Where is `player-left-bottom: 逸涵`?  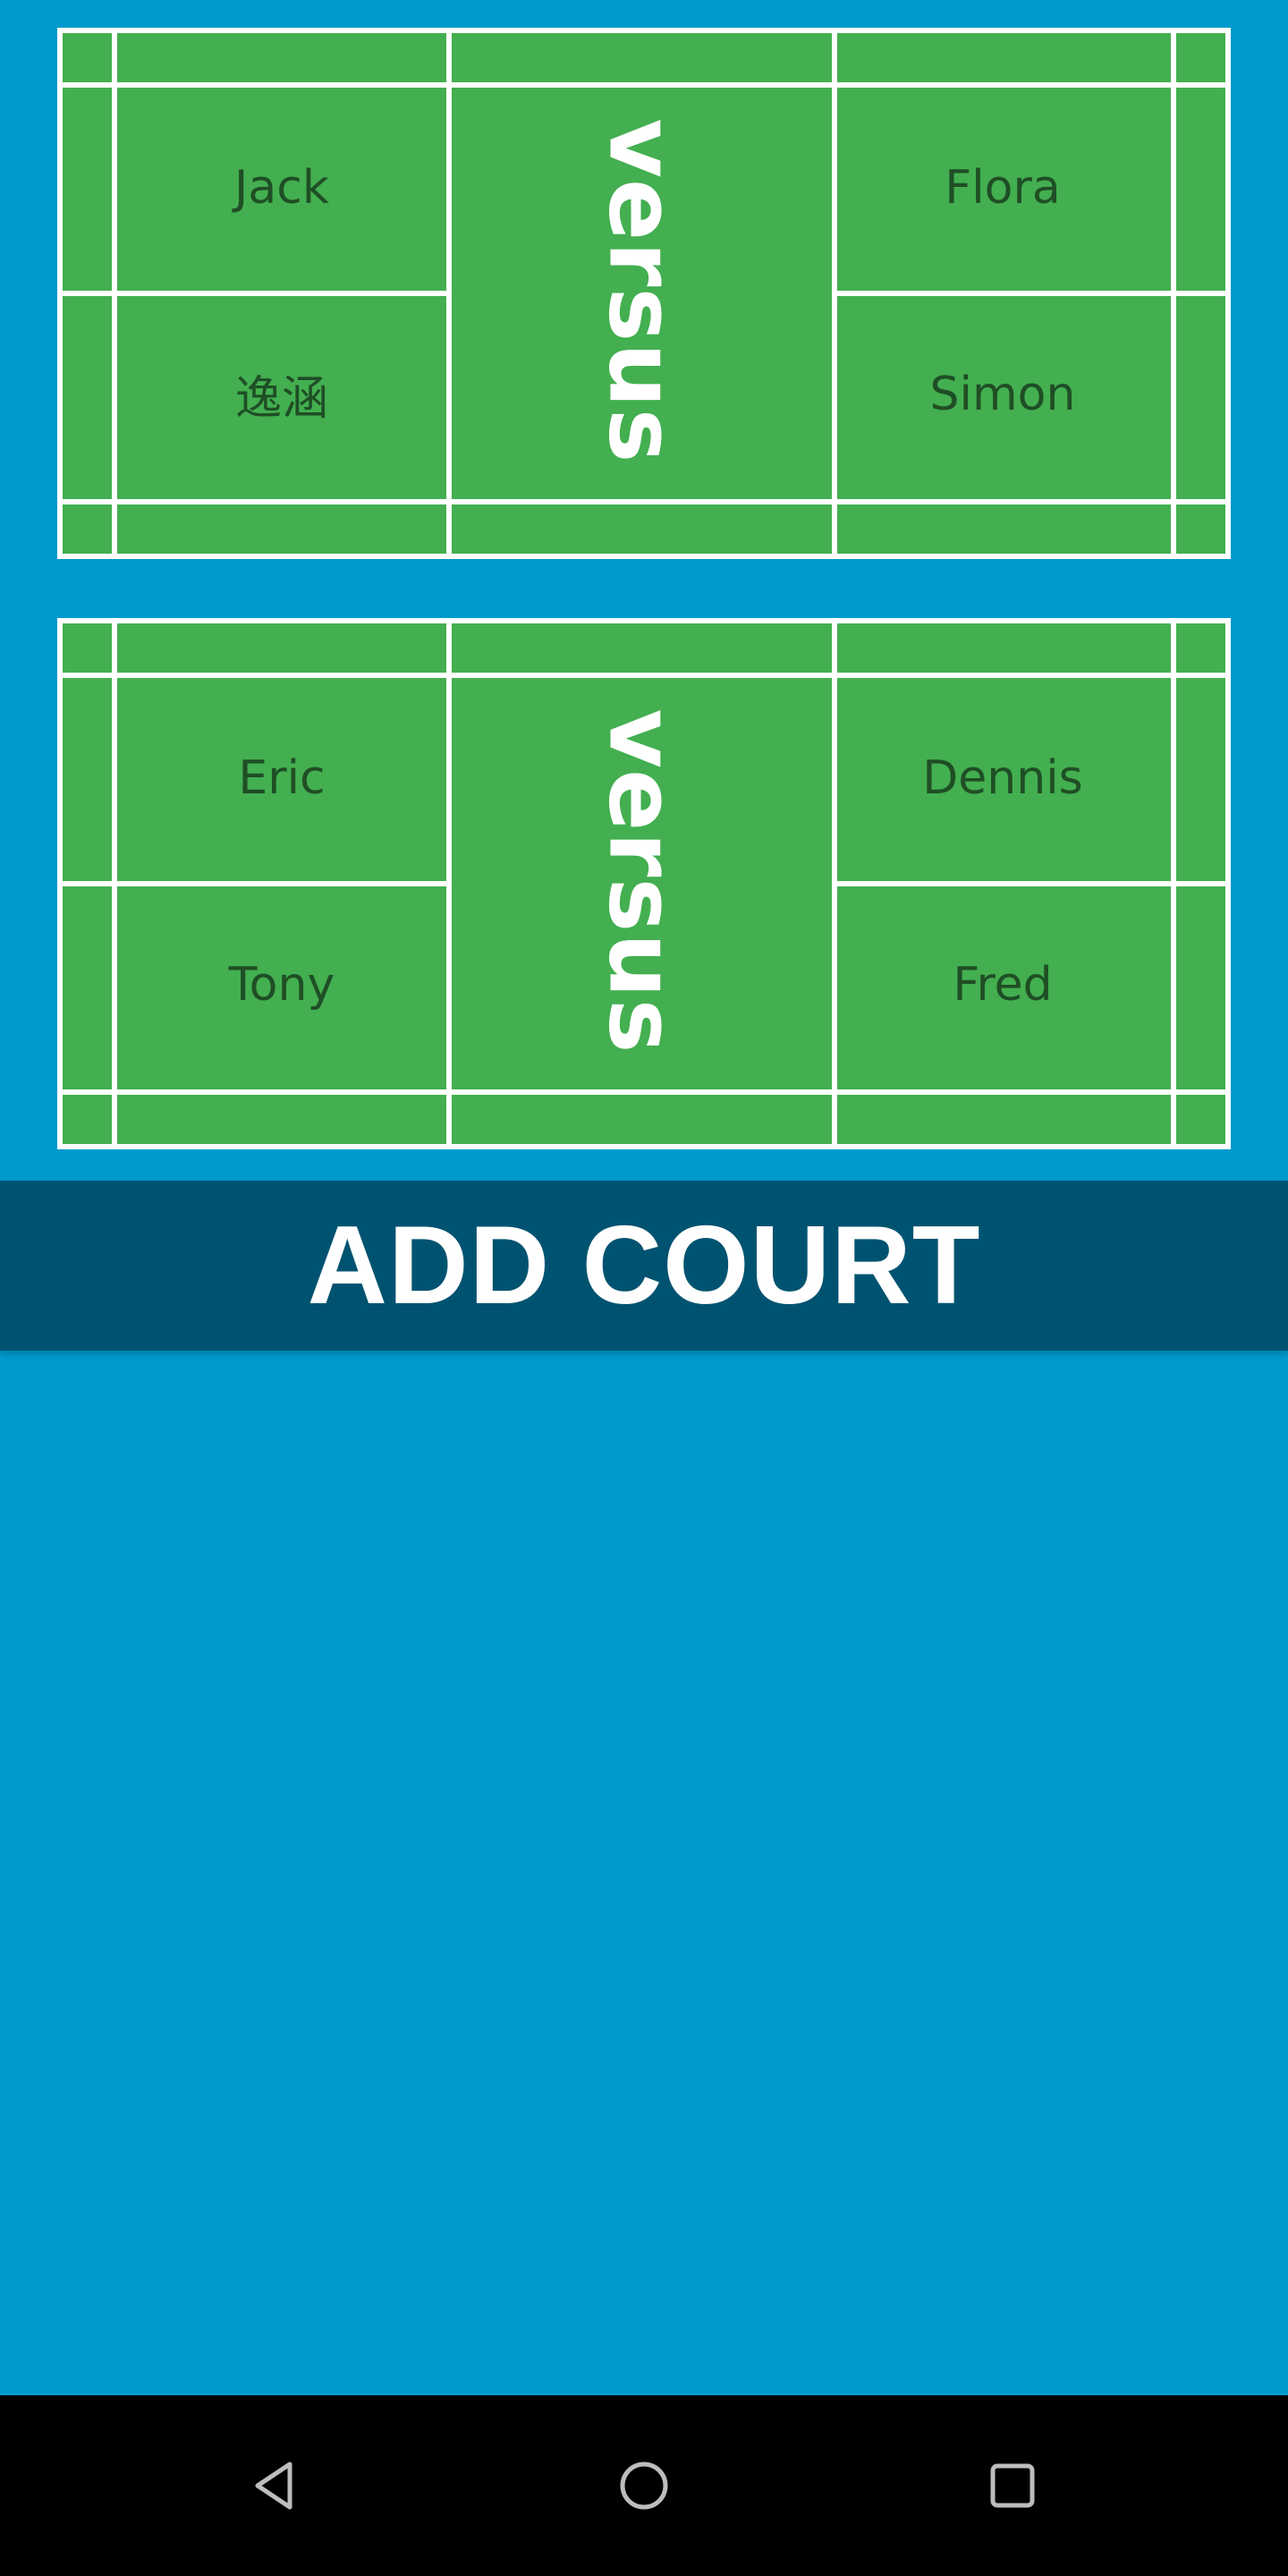 player-left-bottom: 逸涵 is located at coordinates (281, 394).